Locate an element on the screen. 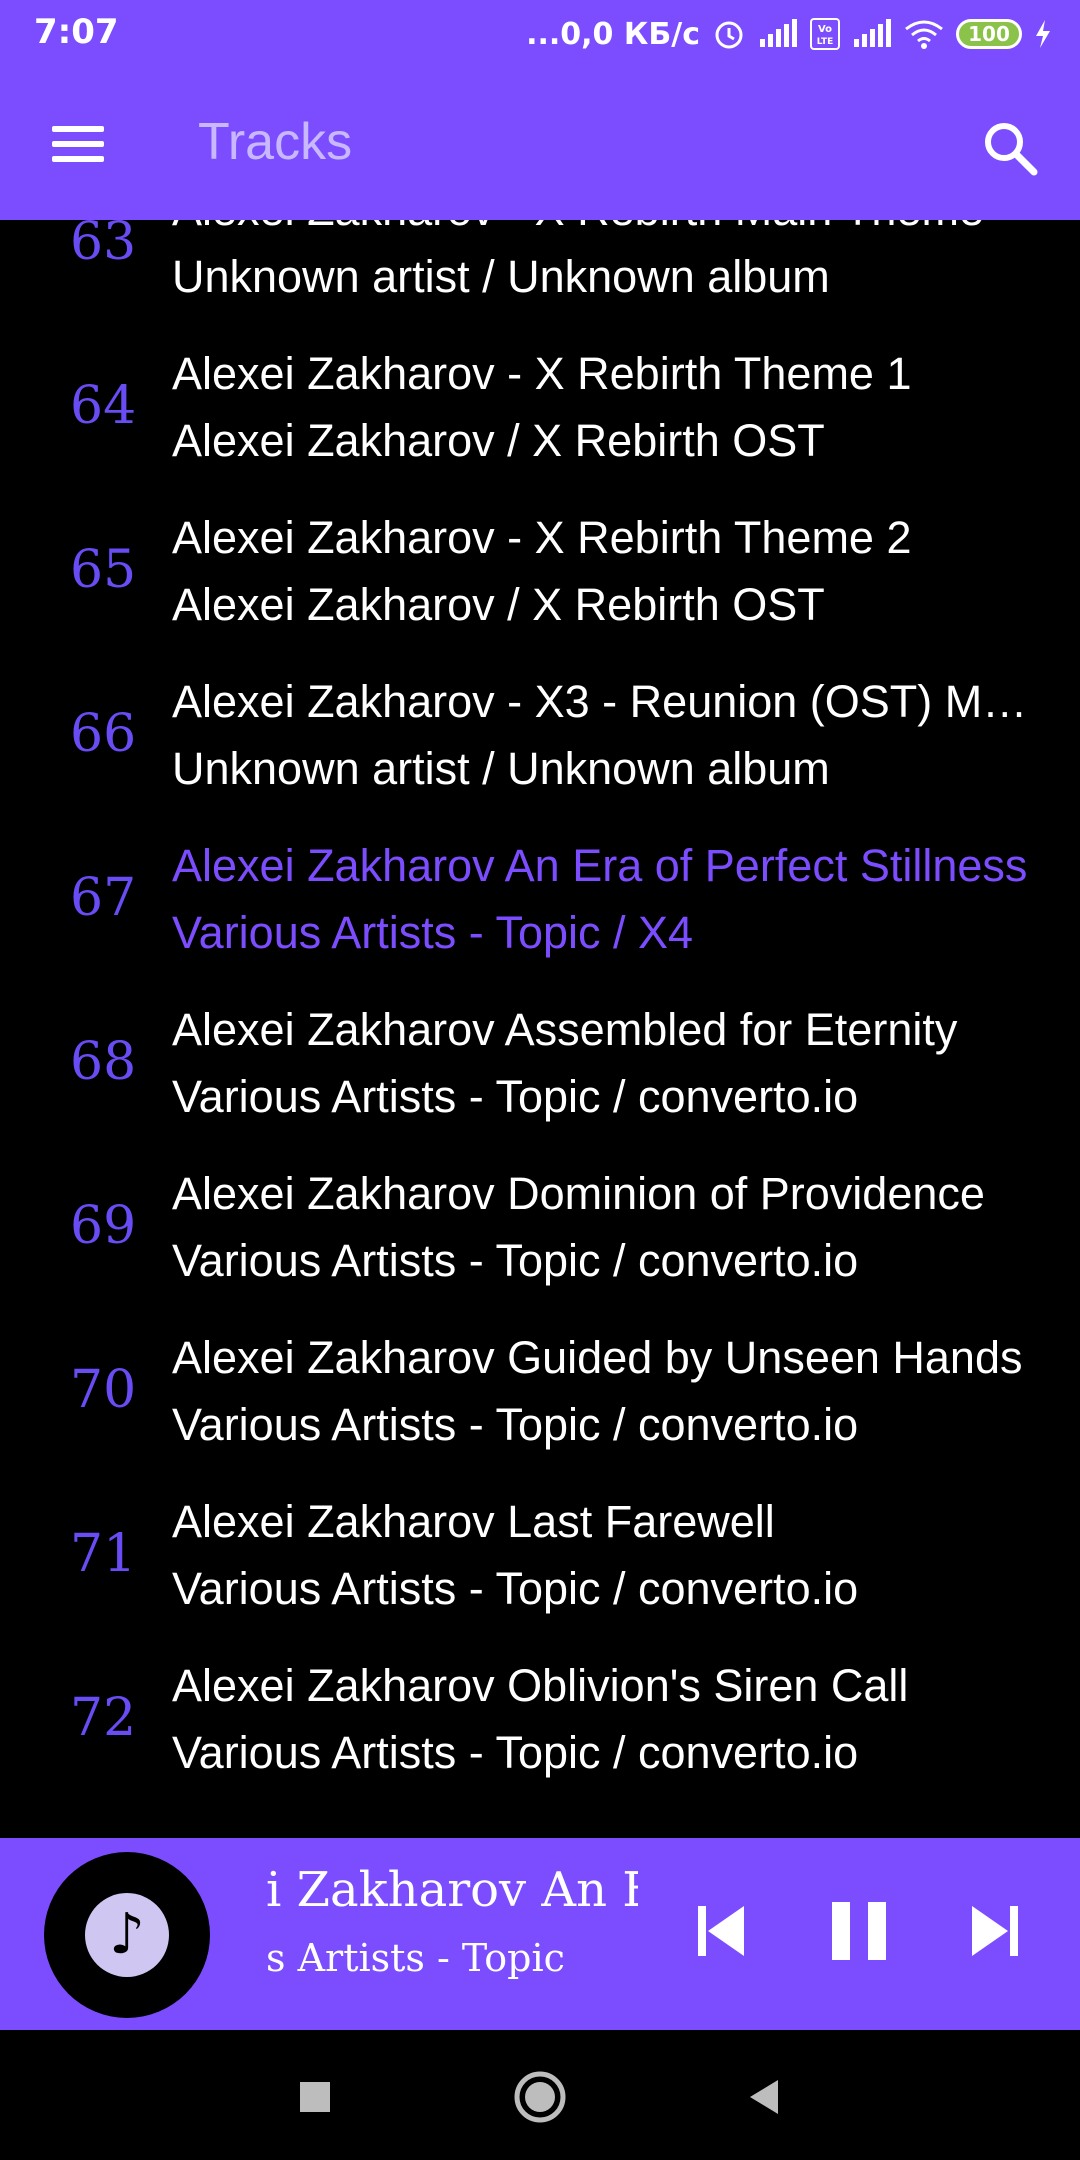 This screenshot has width=1080, height=2160. now-playing-title: i Zakharov An Er is located at coordinates (452, 1890).